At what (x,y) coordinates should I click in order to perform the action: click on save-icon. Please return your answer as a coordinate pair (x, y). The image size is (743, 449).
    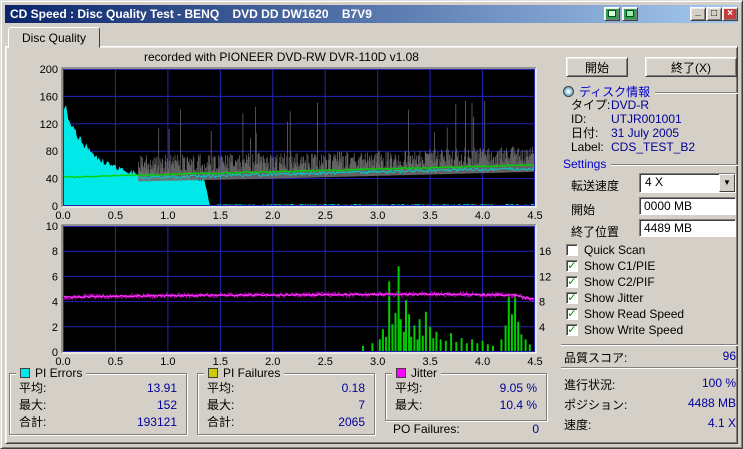
    Looking at the image, I should click on (630, 13).